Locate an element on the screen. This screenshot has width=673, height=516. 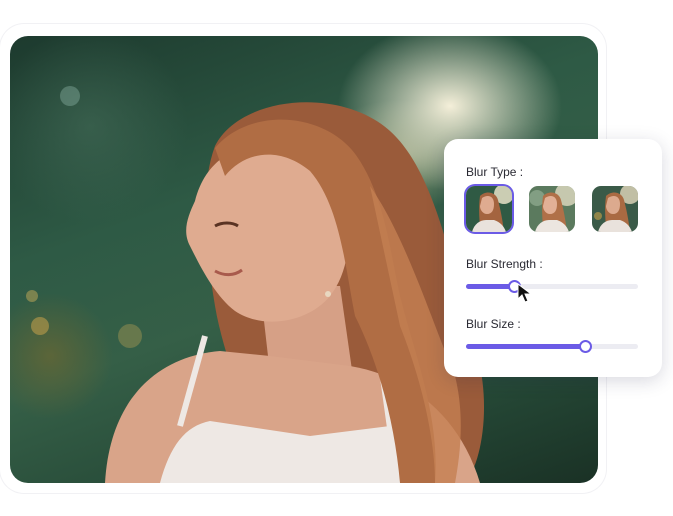
blur-strength-slider is located at coordinates (552, 286).